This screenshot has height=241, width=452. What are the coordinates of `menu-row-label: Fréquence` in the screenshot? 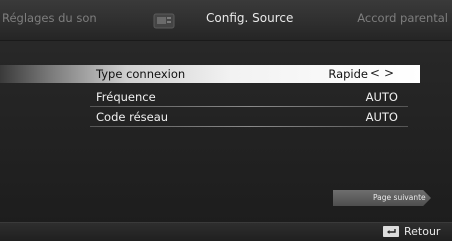 It's located at (126, 97).